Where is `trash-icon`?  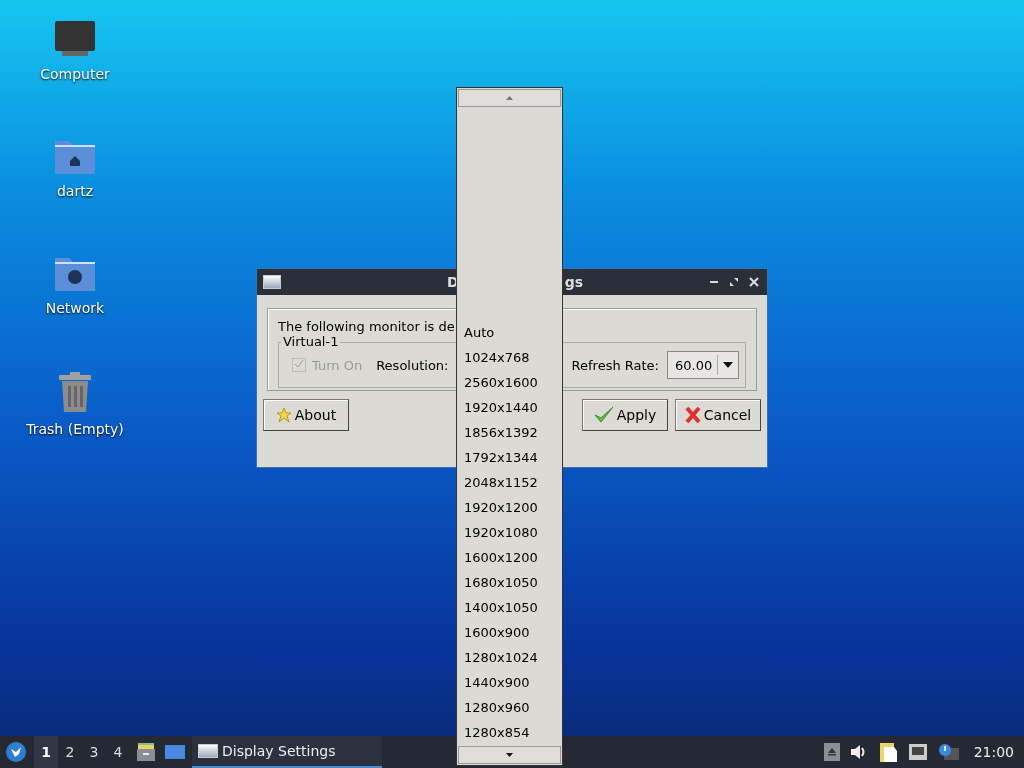
trash-icon is located at coordinates (75, 392).